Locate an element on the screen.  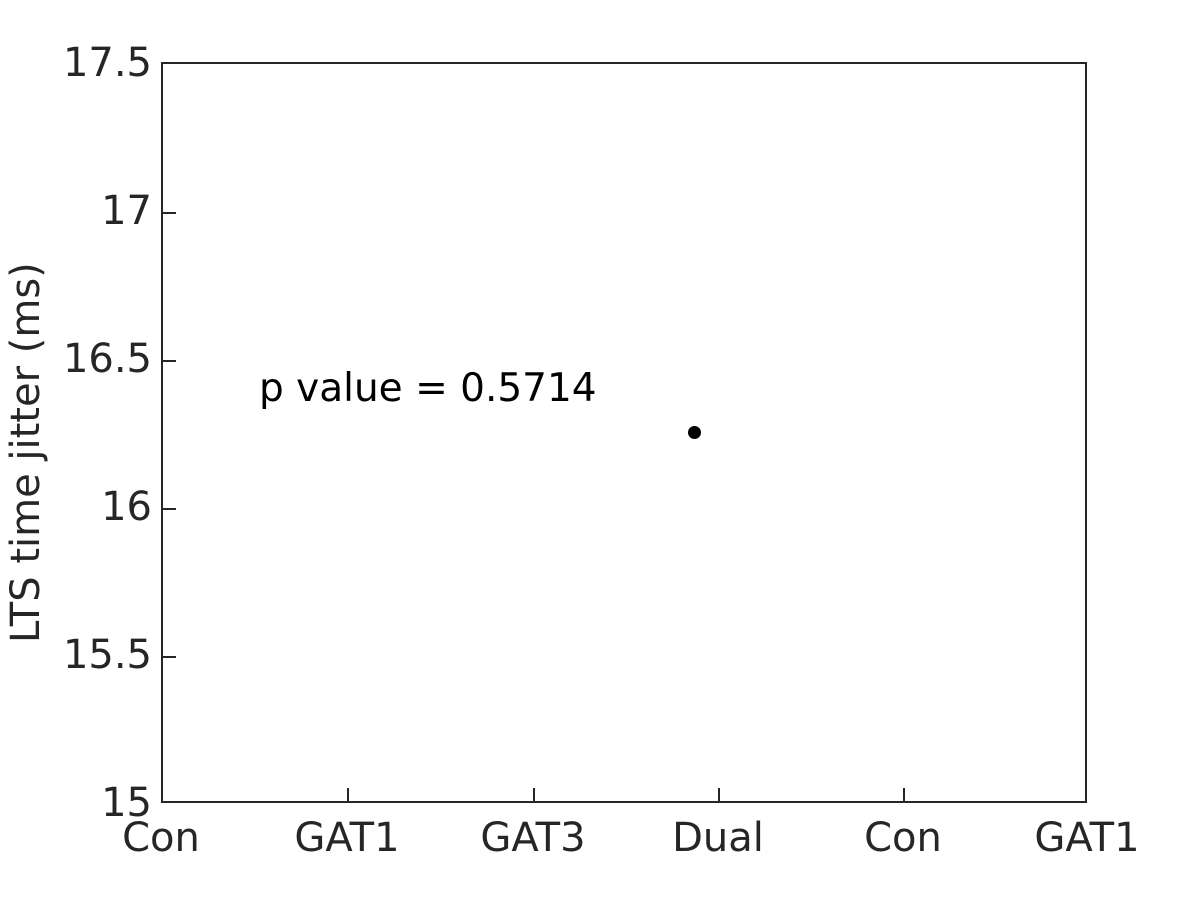
p-value-annotation: p value = 0.5714 is located at coordinates (428, 388).